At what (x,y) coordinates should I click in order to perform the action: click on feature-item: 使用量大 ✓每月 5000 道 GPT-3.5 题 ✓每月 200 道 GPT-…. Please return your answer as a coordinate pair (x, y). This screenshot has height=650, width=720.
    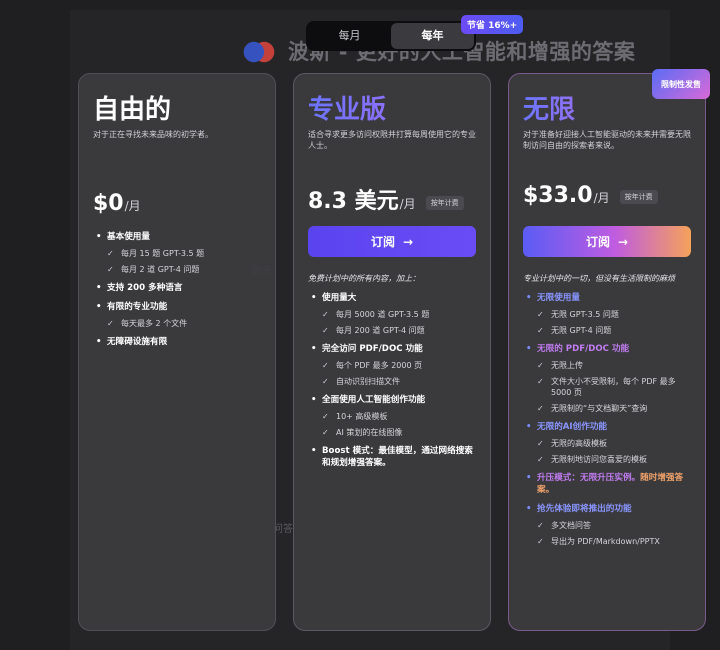
    Looking at the image, I should click on (392, 314).